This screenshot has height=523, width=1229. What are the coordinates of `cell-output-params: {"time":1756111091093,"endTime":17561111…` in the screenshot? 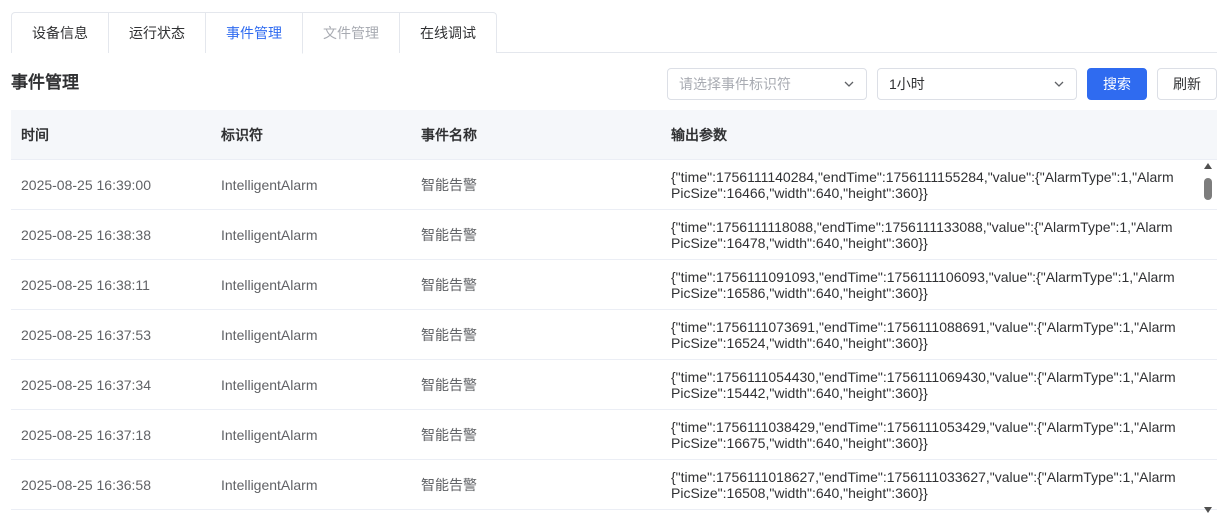 It's located at (923, 284).